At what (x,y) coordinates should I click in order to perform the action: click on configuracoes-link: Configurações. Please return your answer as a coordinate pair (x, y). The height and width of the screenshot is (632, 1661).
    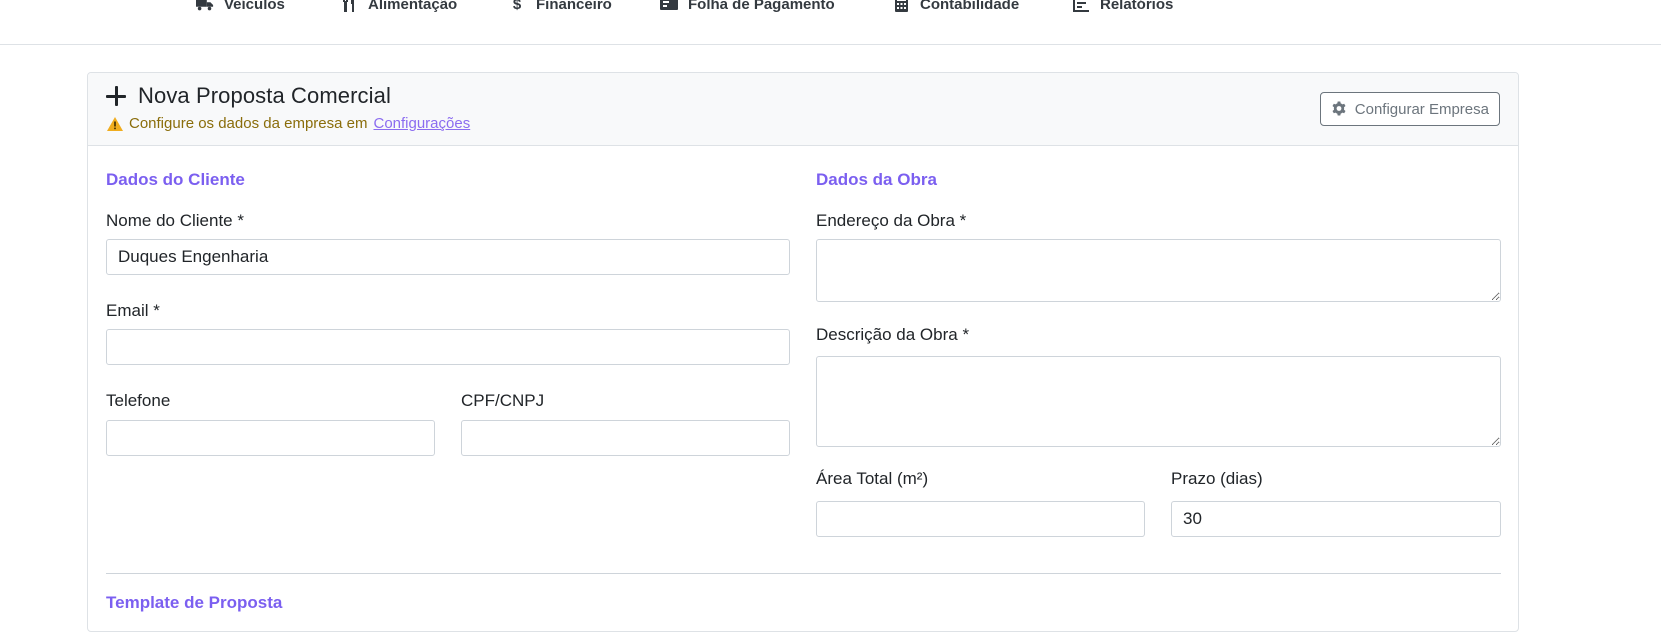
    Looking at the image, I should click on (421, 123).